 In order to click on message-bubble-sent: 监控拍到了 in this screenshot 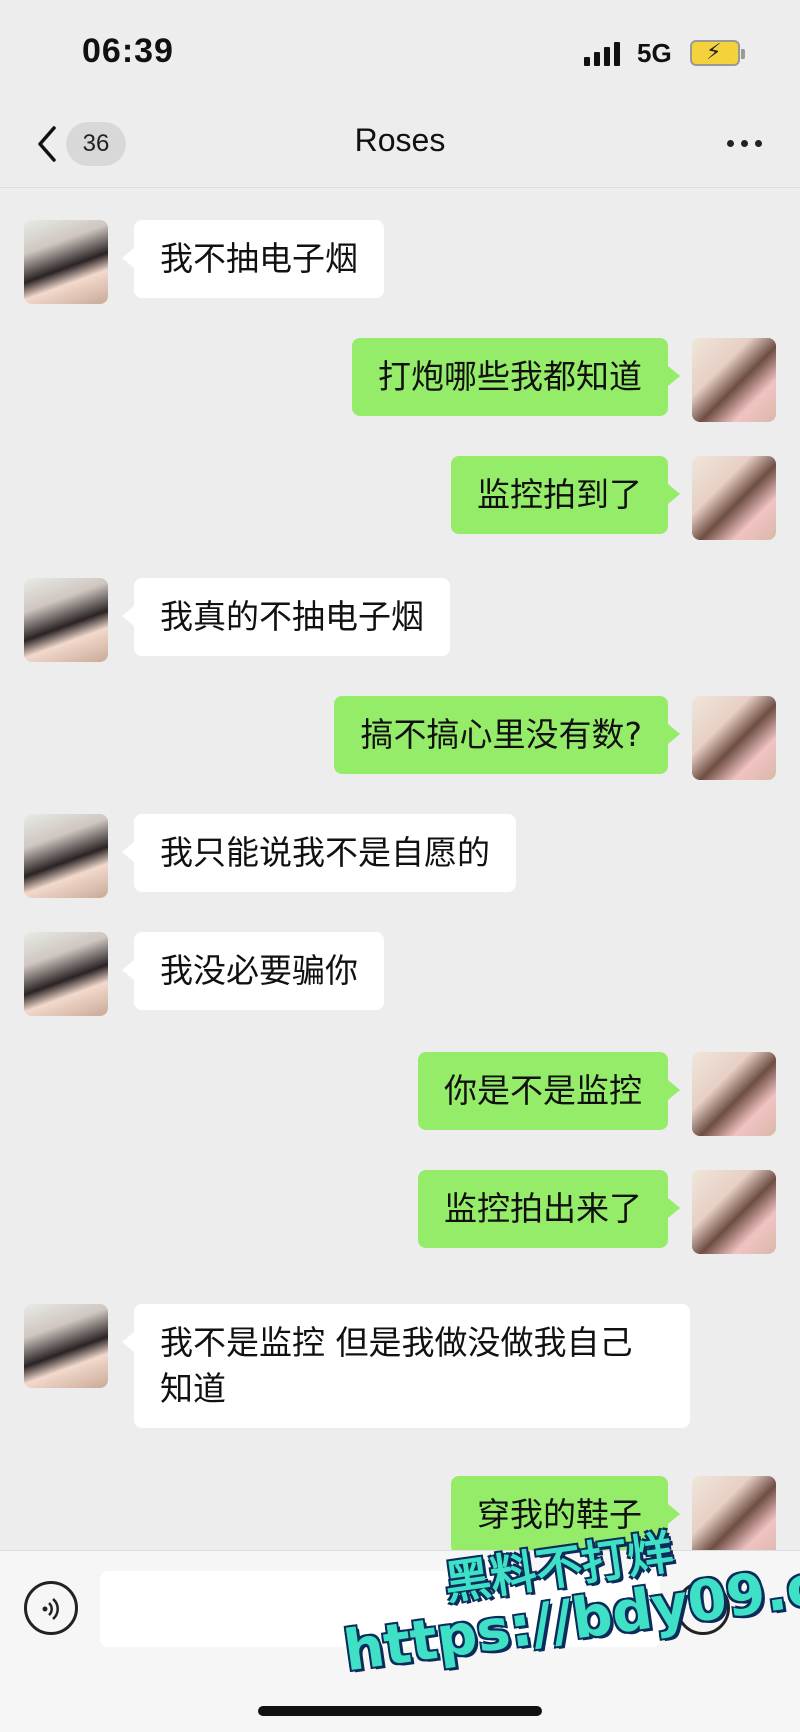, I will do `click(565, 495)`.